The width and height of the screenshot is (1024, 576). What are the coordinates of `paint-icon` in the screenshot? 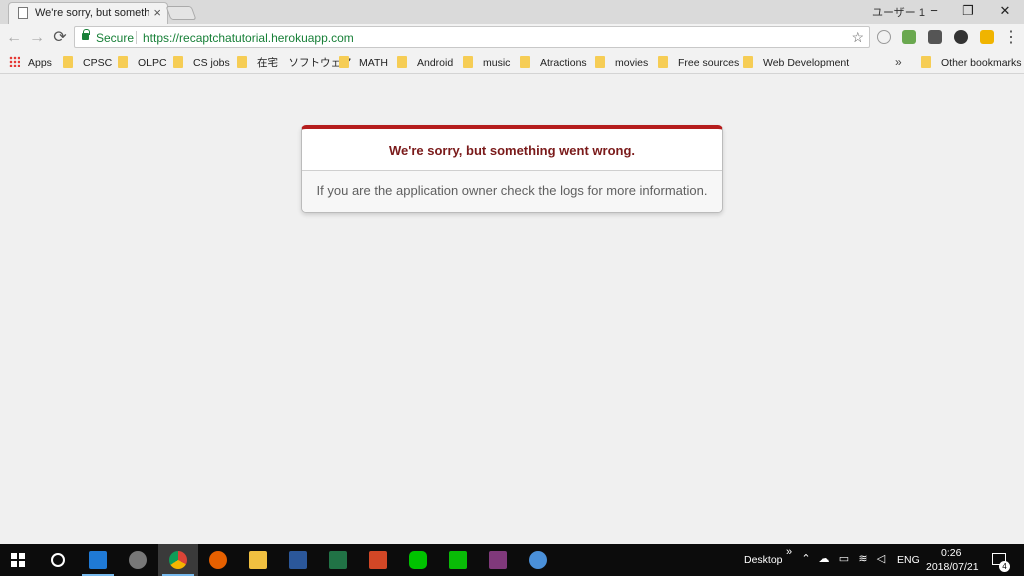 It's located at (538, 560).